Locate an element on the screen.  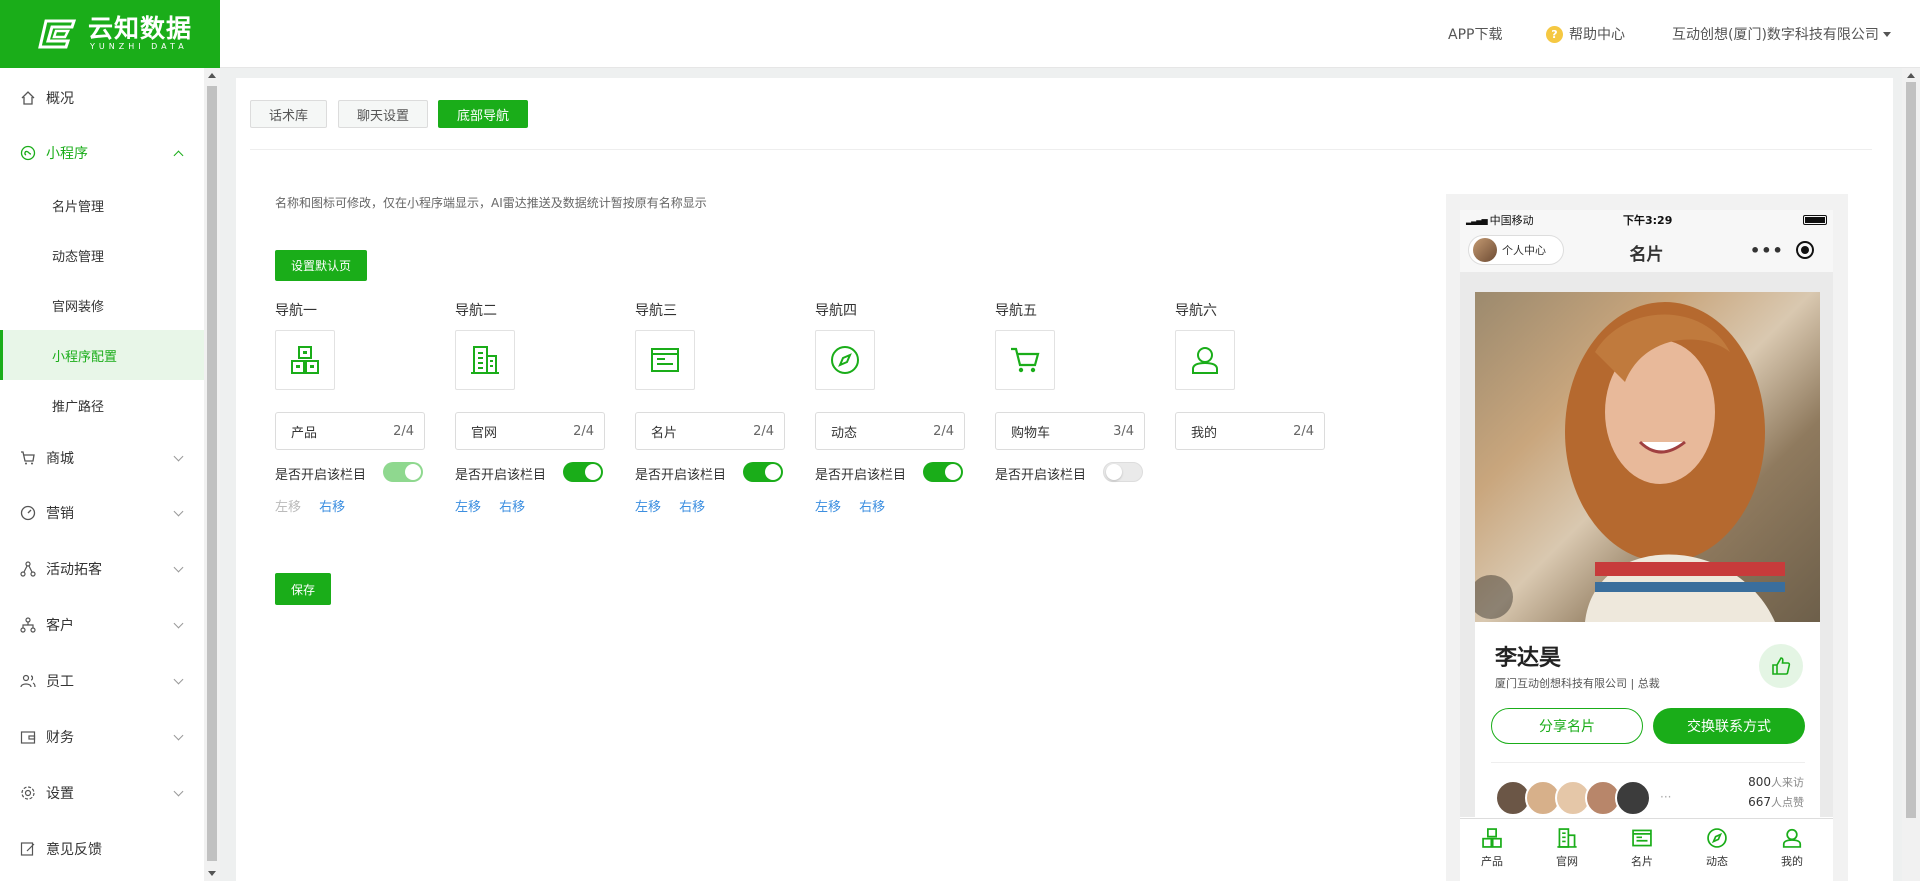
company-title: 厦门互动创想科技有限公司 | 总裁 is located at coordinates (1577, 683).